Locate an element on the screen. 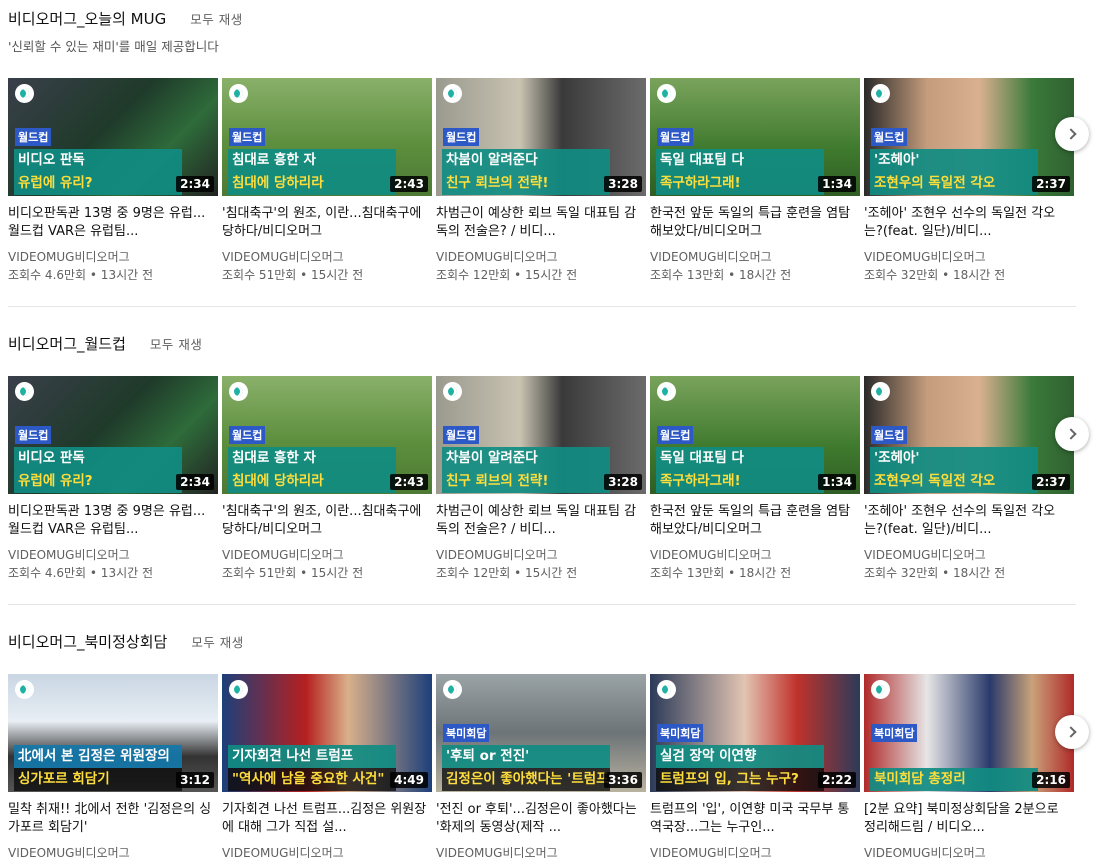 The height and width of the screenshot is (858, 1101). thumbnail-caption-bottom: 족구하라그래! is located at coordinates (740, 183).